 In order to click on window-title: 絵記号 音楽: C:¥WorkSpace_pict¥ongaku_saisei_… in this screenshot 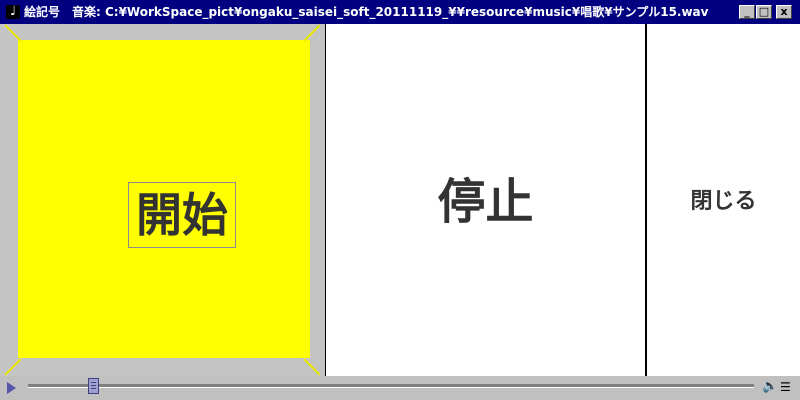, I will do `click(366, 12)`.